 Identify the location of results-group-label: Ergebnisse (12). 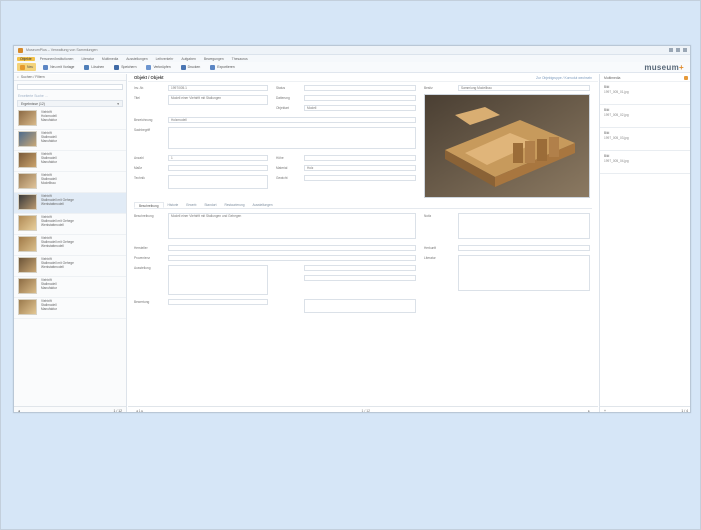
(33, 103).